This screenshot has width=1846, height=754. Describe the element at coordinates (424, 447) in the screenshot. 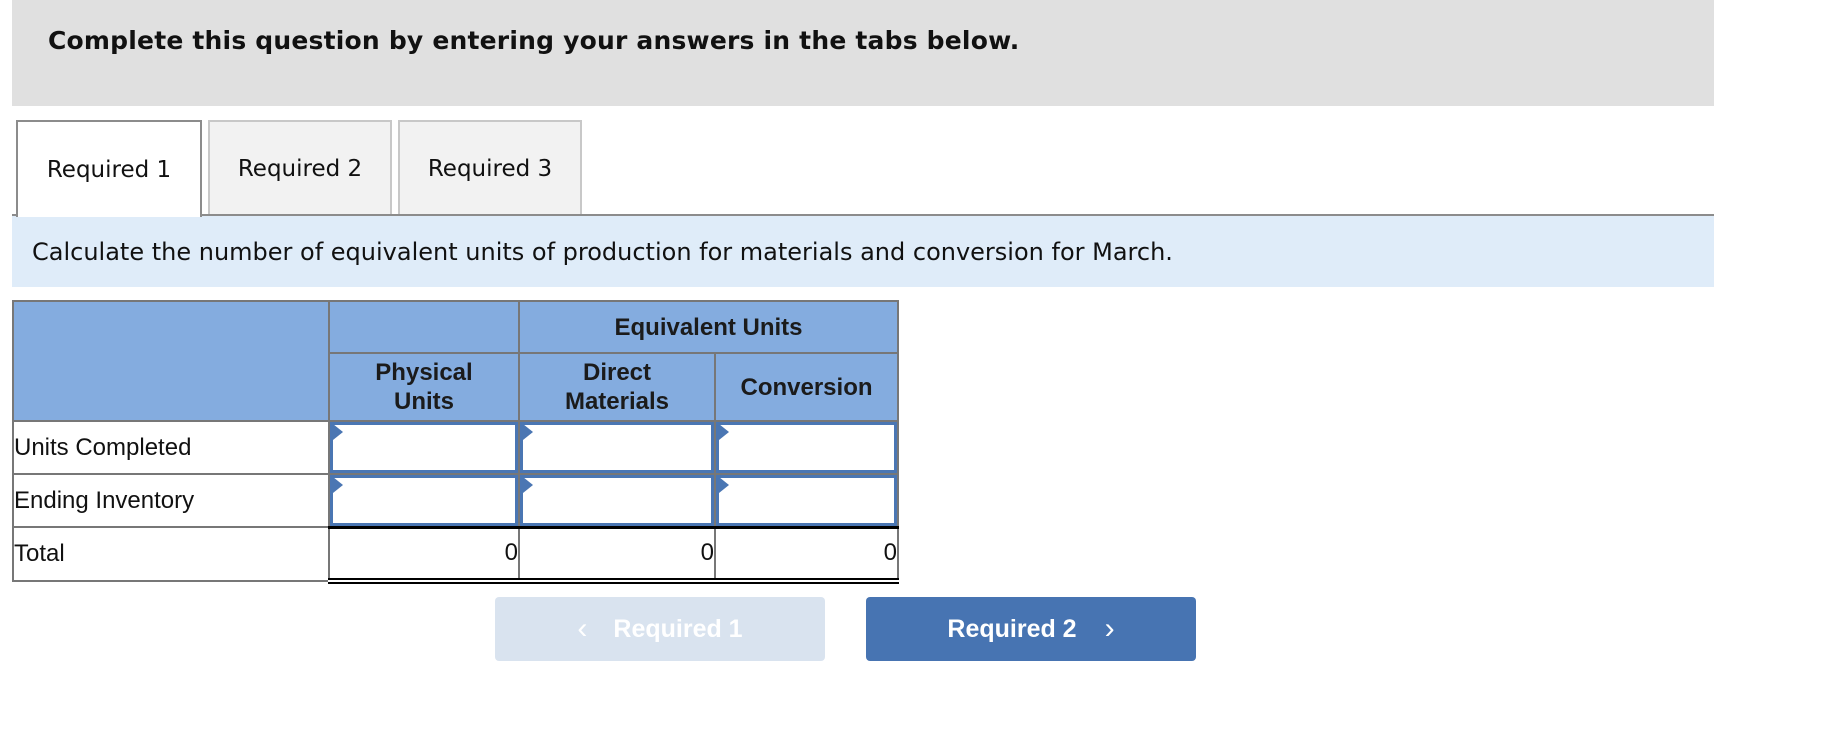

I see `units-completed-physical-input` at that location.